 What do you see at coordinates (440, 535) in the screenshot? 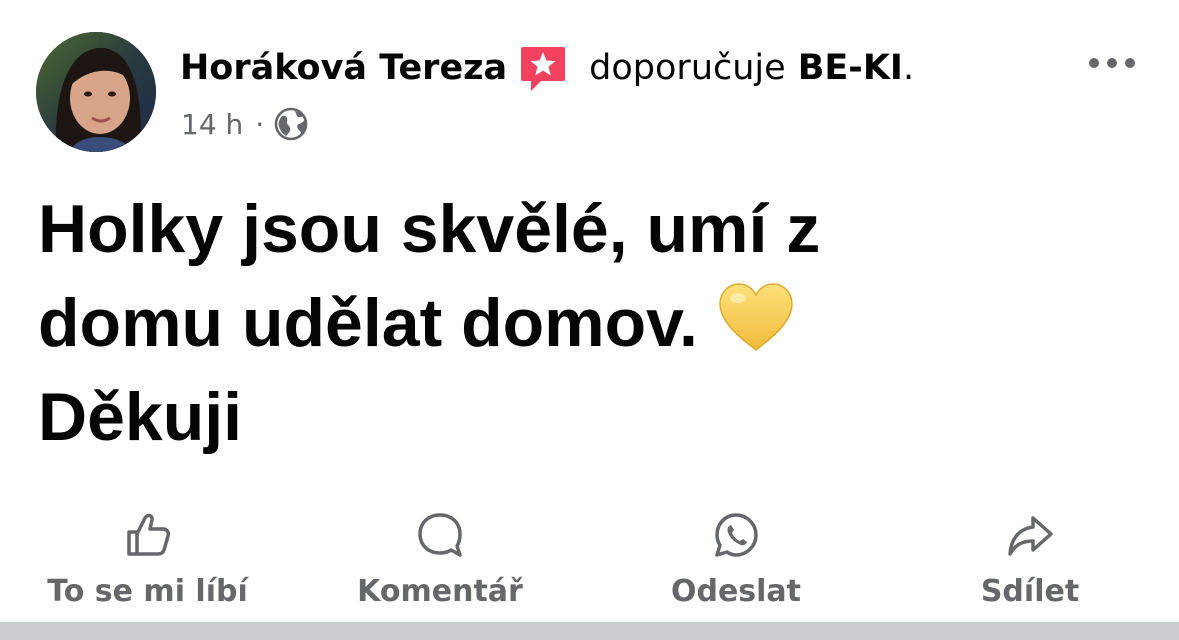
I see `comment-icon` at bounding box center [440, 535].